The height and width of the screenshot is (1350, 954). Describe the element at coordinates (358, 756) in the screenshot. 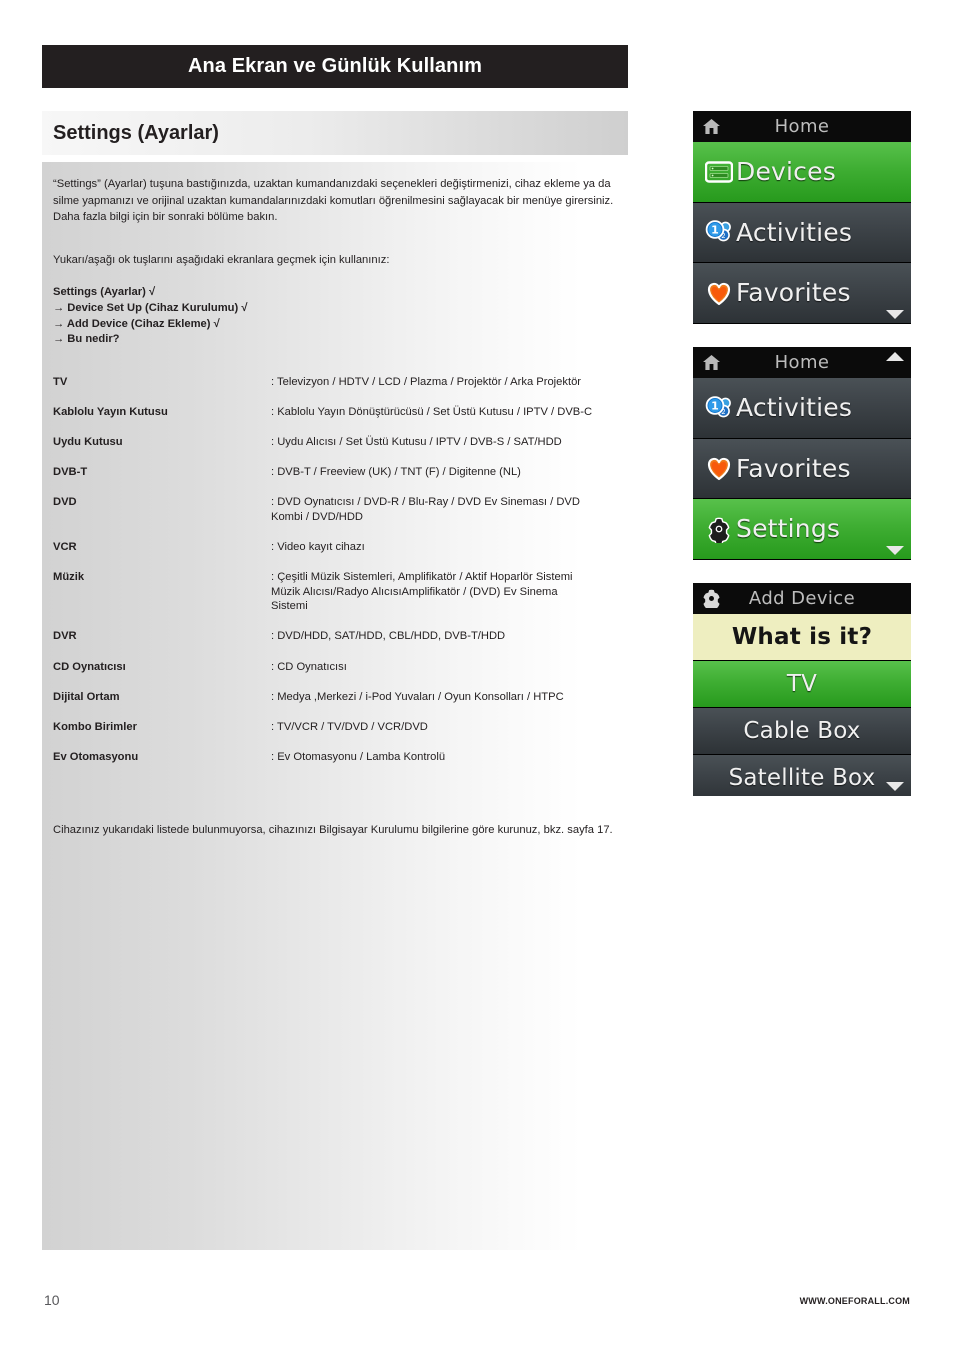

I see `device-description: : Ev Otomasyonu / Lamba Kontrolü` at that location.